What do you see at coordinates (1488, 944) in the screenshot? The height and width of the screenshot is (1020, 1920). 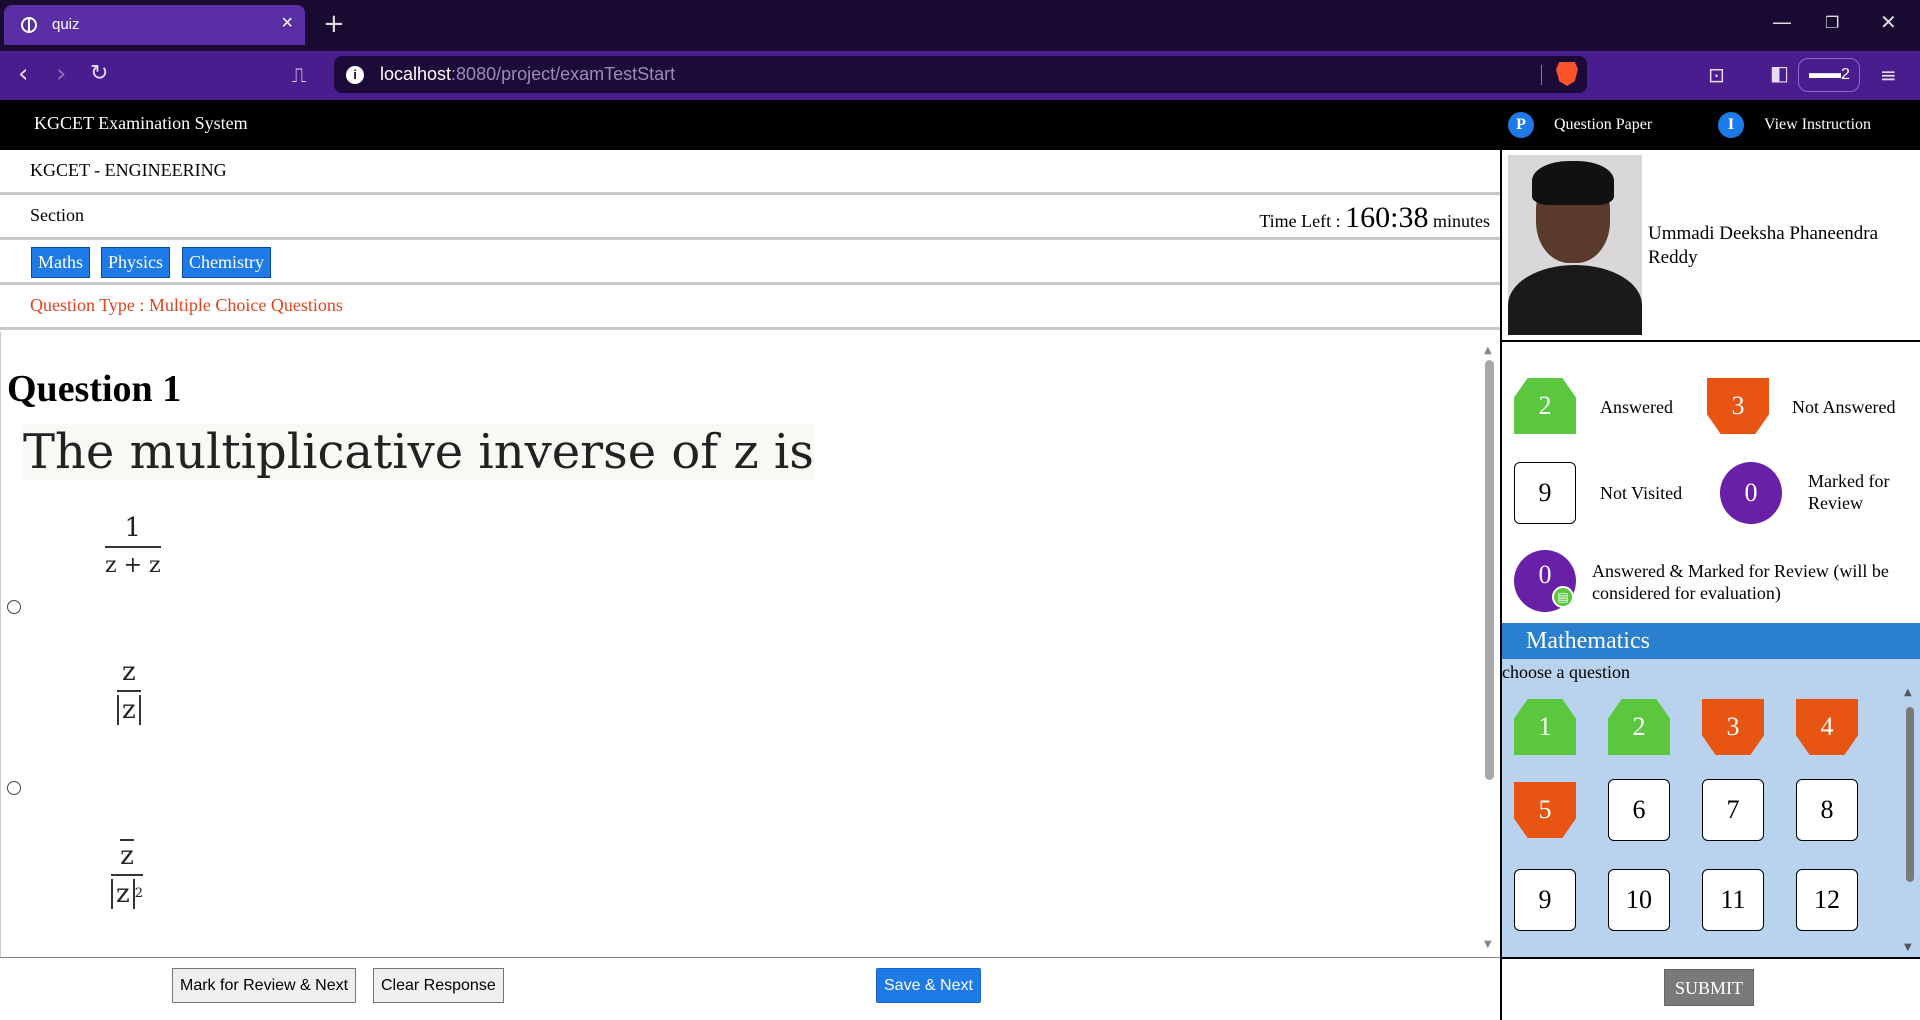 I see `scroll-down-icon: ▼` at bounding box center [1488, 944].